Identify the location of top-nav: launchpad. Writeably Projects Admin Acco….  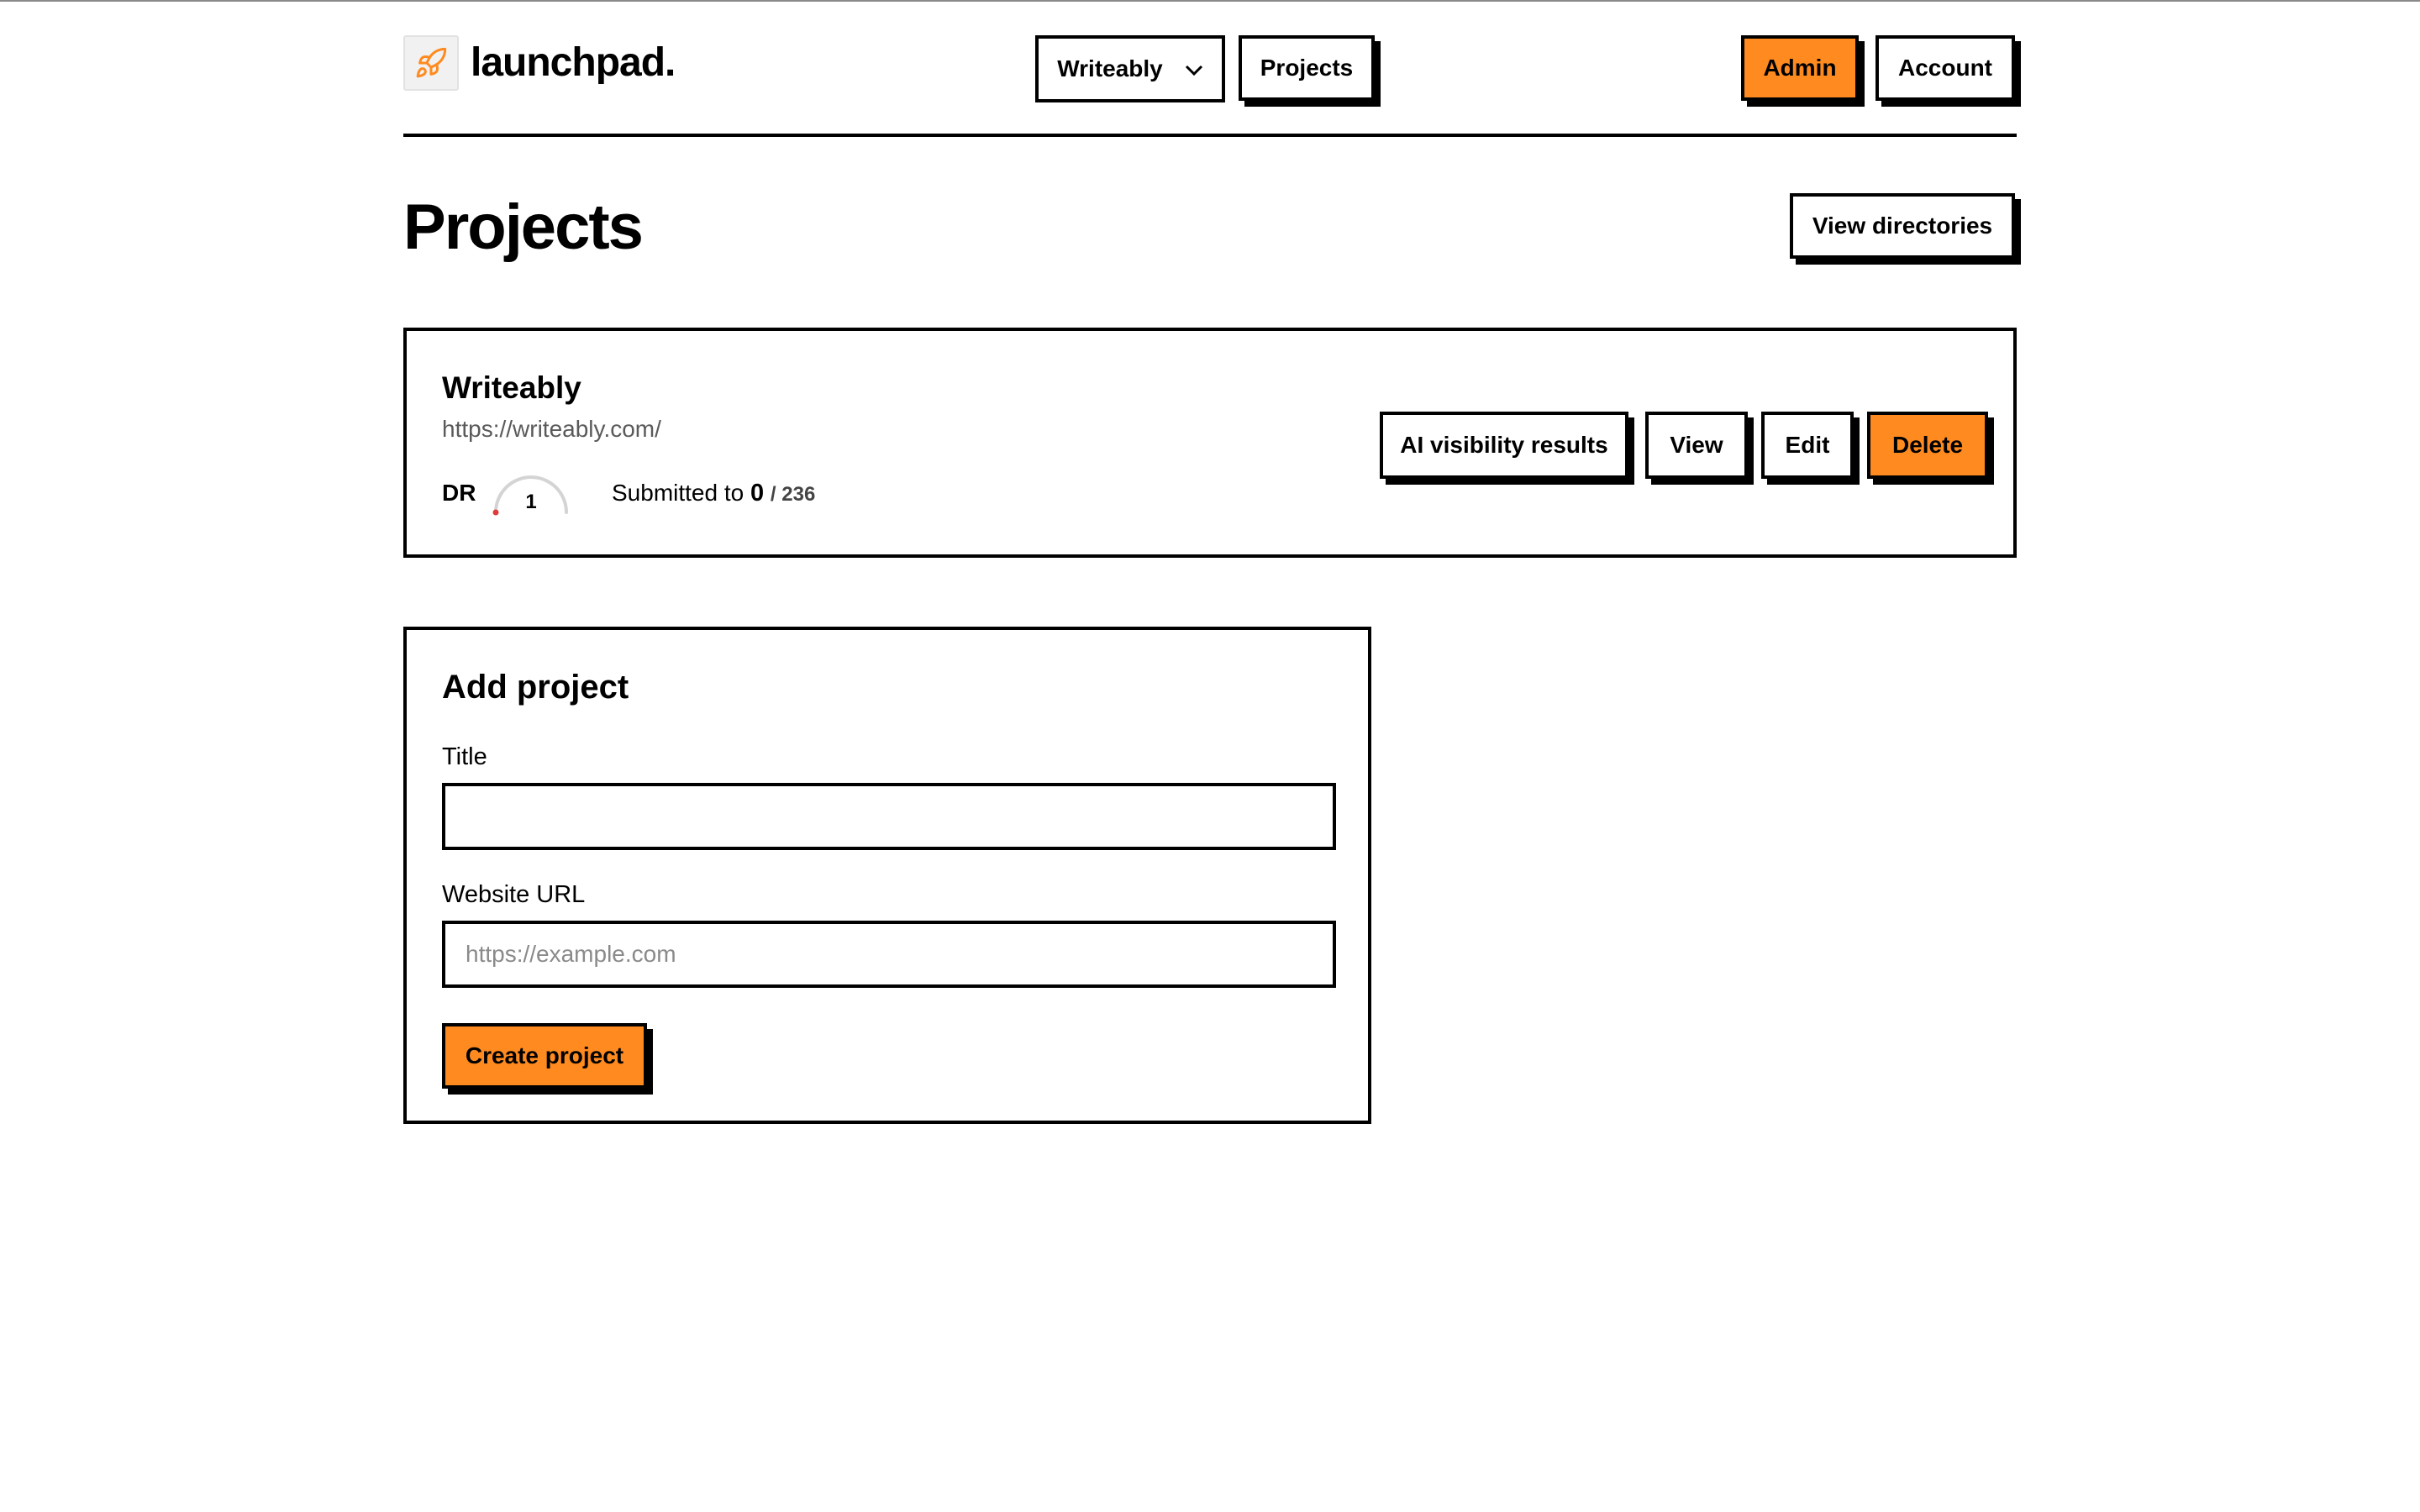
(1210, 69).